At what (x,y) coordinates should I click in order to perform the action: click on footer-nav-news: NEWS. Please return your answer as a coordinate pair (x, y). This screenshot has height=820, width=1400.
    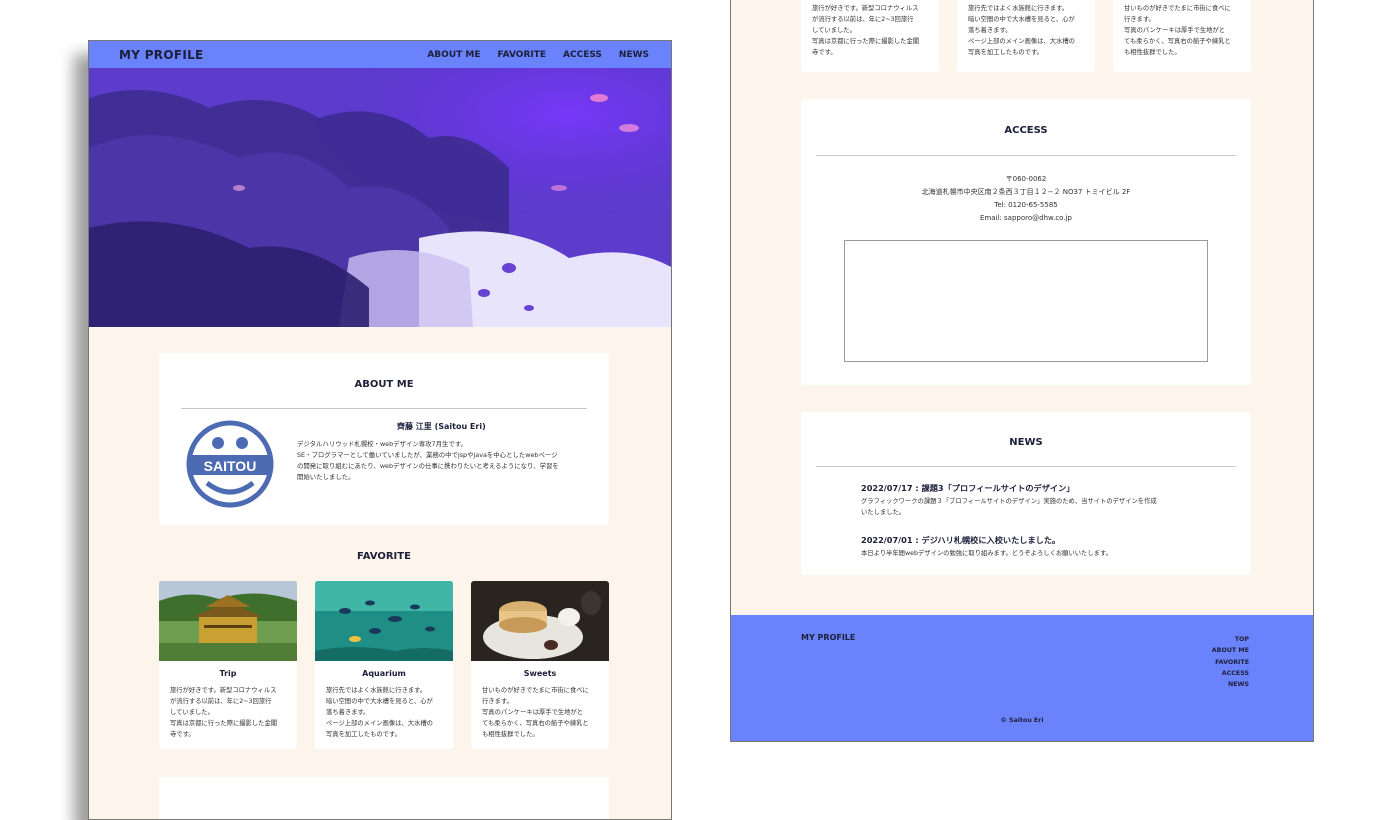
    Looking at the image, I should click on (1230, 684).